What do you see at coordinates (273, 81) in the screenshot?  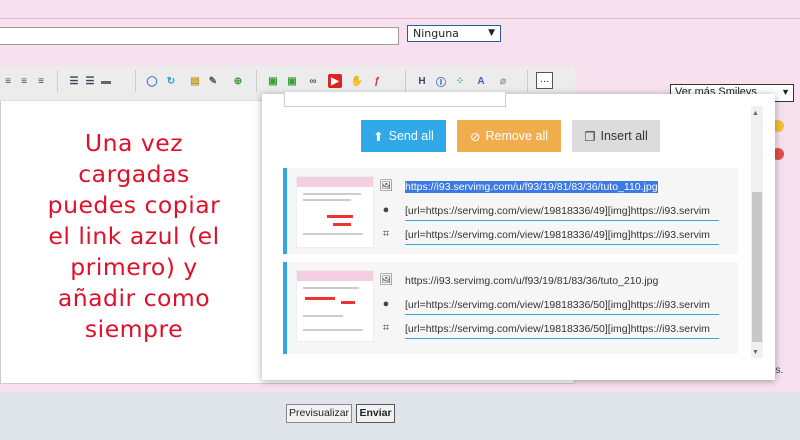 I see `image-icon: ▣` at bounding box center [273, 81].